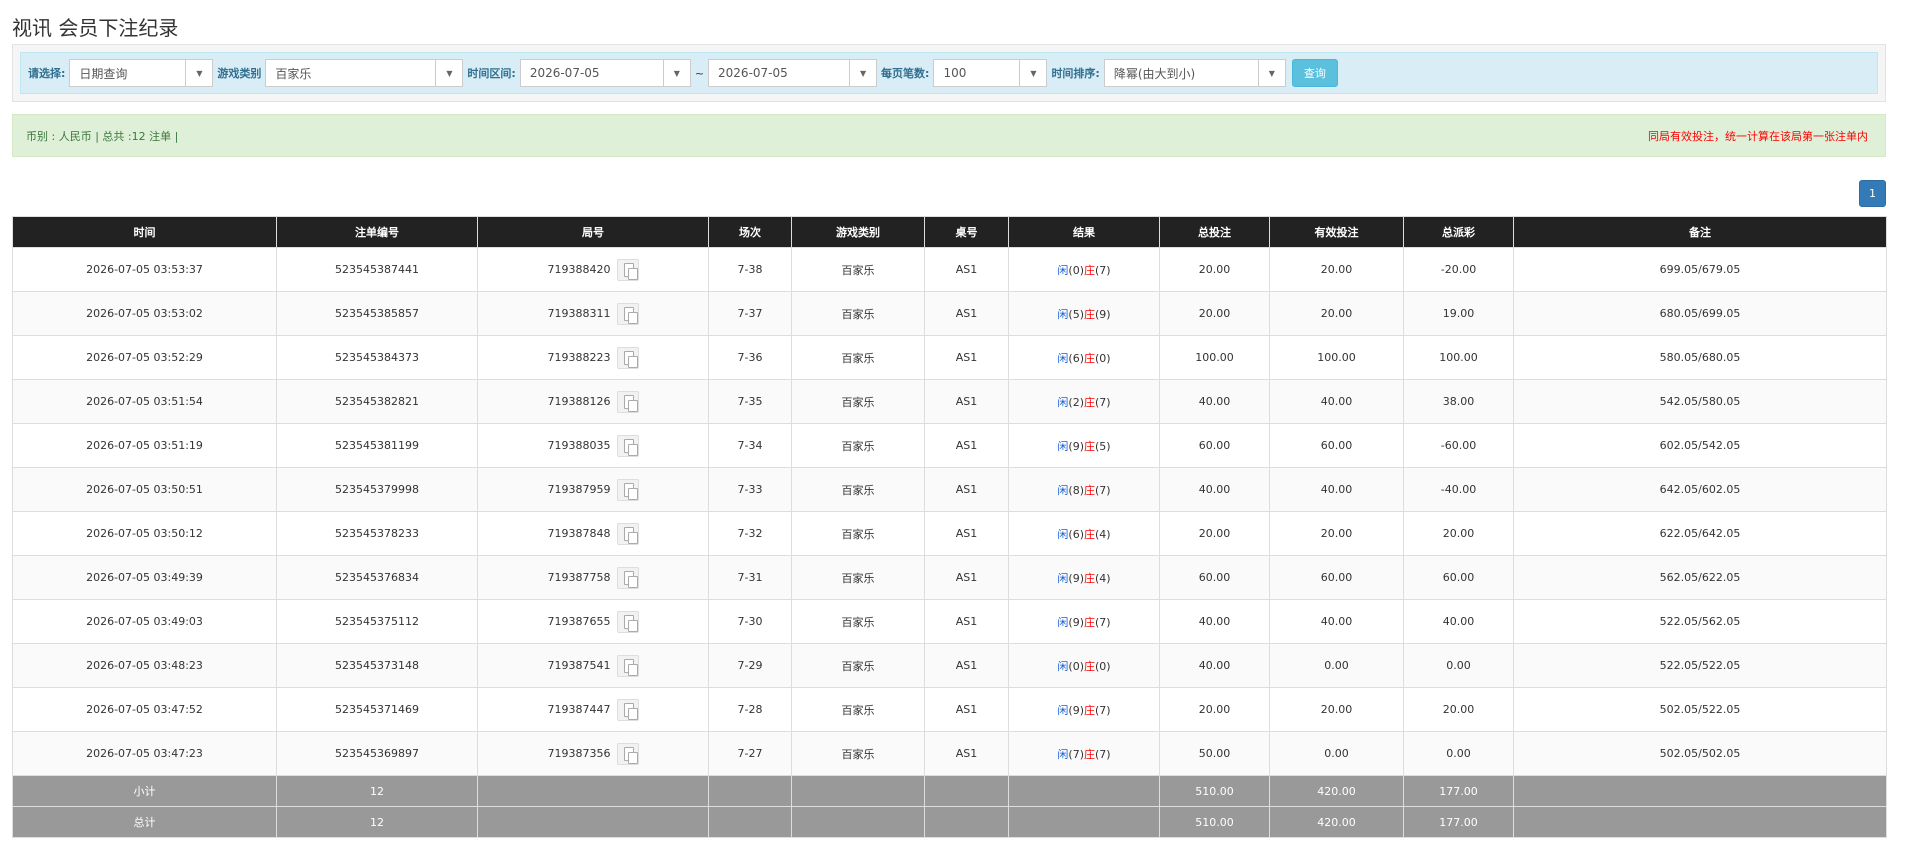 Image resolution: width=1915 pixels, height=857 pixels. Describe the element at coordinates (593, 357) in the screenshot. I see `cell-round: 719388223` at that location.